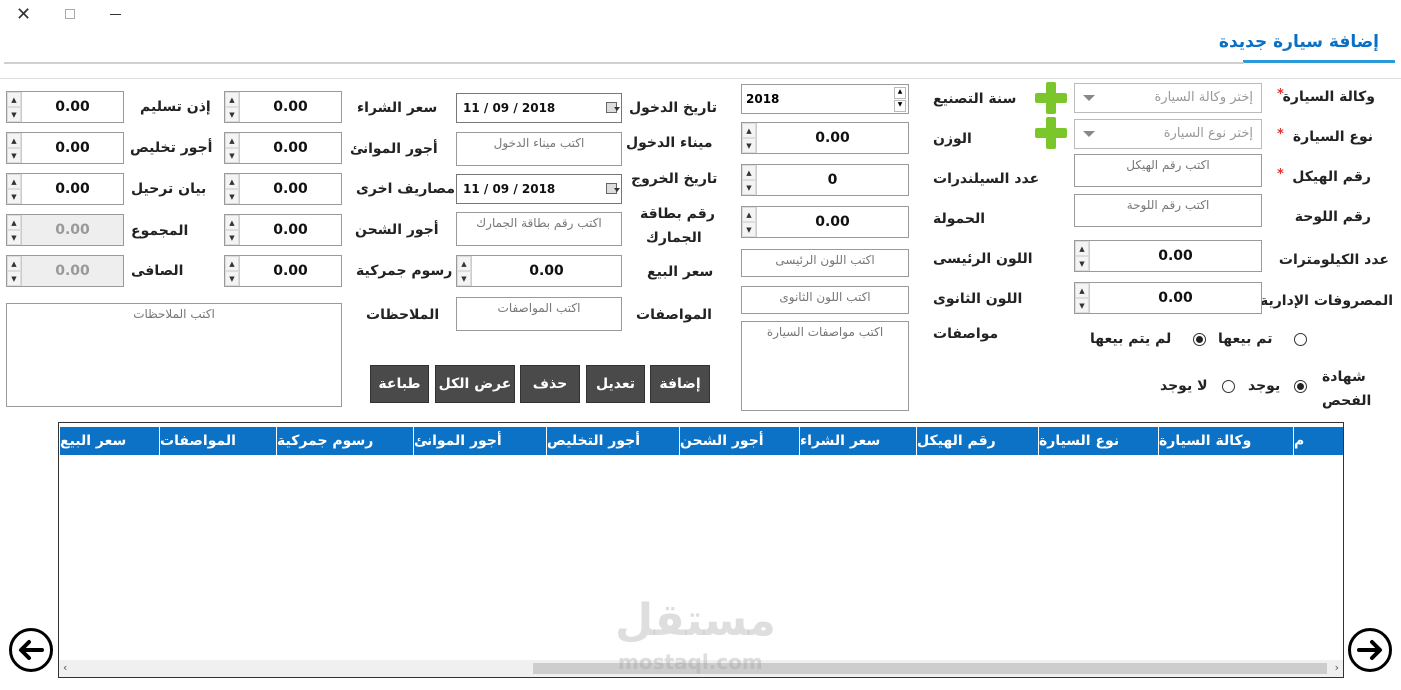 Image resolution: width=1401 pixels, height=690 pixels. I want to click on entry-date-picker: 11 / 09 / 2018, so click(539, 108).